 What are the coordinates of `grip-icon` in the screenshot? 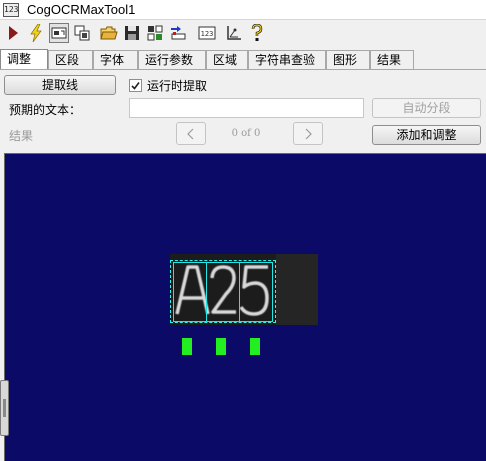 It's located at (4, 408).